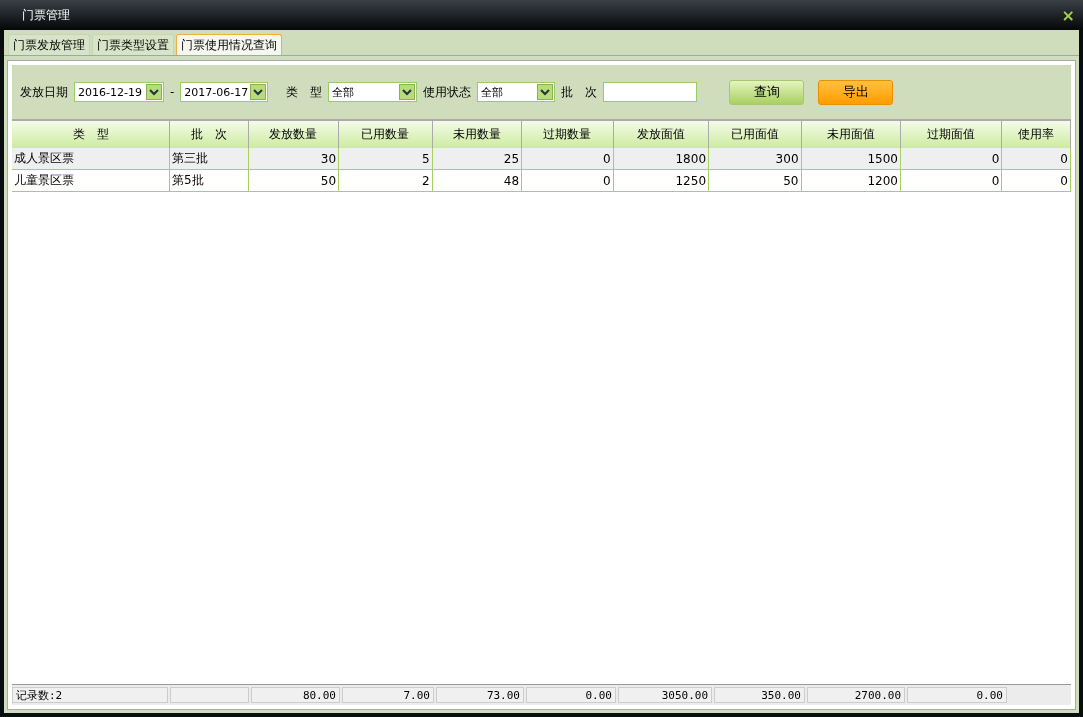 The image size is (1083, 717). Describe the element at coordinates (91, 181) in the screenshot. I see `table-cell: 儿童景区票` at that location.